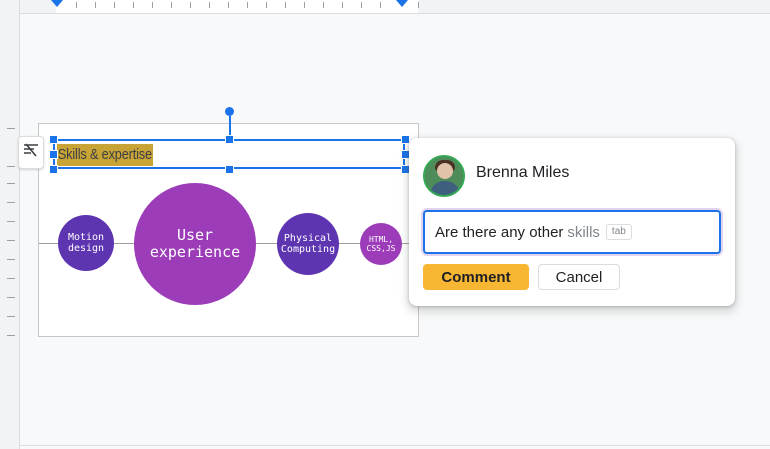  Describe the element at coordinates (381, 248) in the screenshot. I see `circle-label: CSS,JS` at that location.